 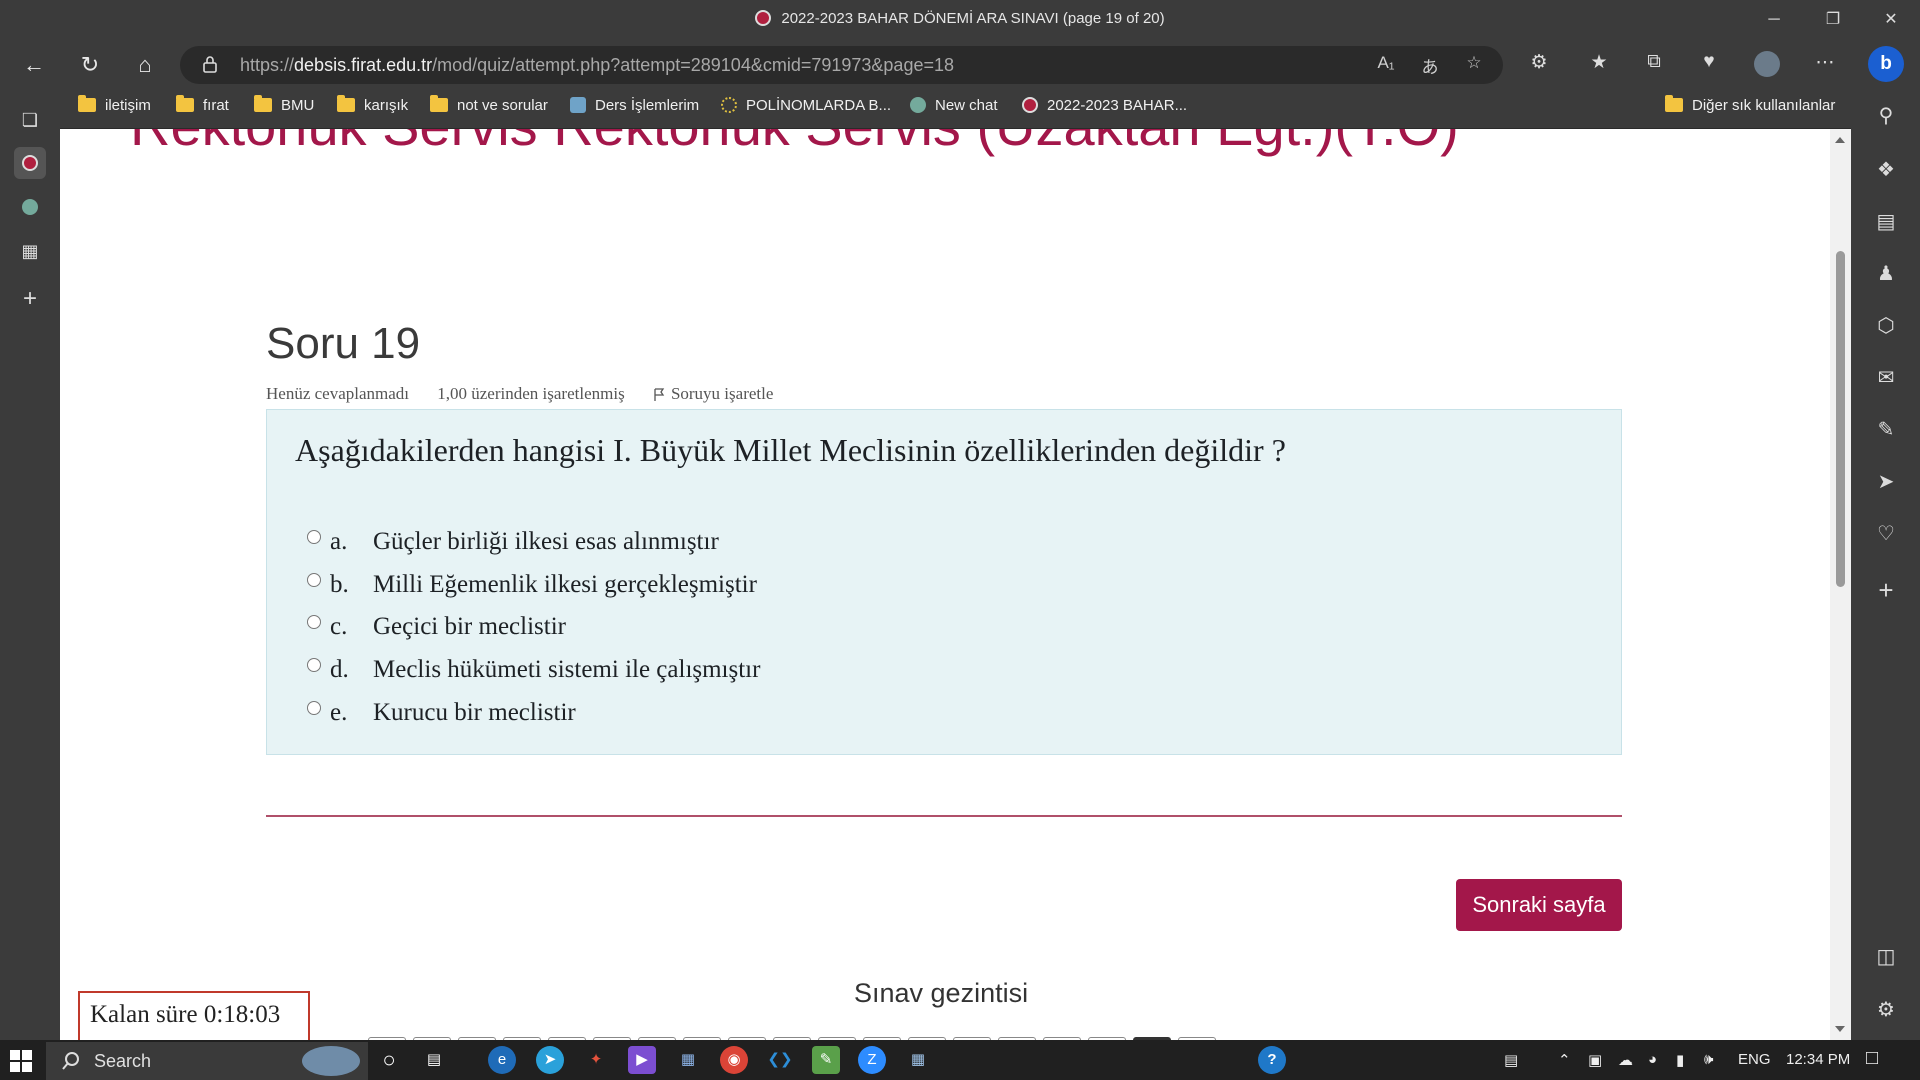 I want to click on translate-icon: あ, so click(x=1430, y=65).